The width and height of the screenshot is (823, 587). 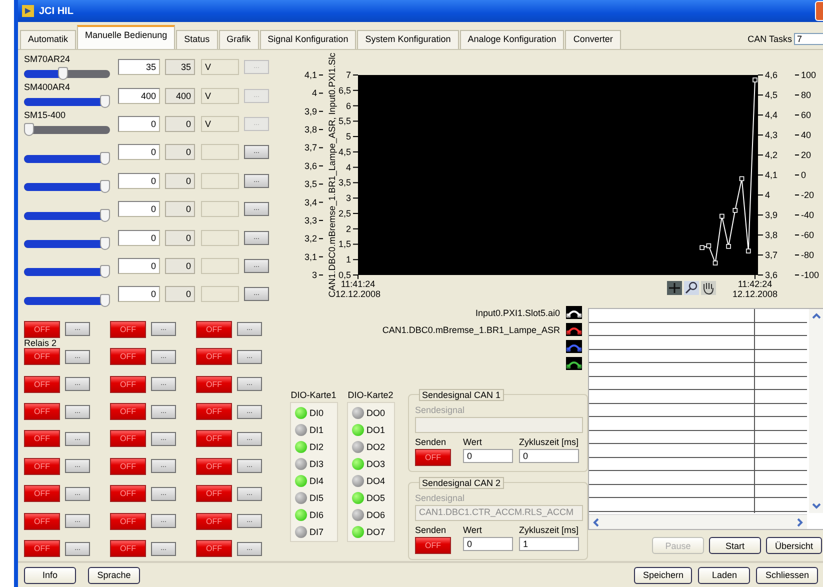 What do you see at coordinates (313, 395) in the screenshot?
I see `dio-title: DIO-Karte1` at bounding box center [313, 395].